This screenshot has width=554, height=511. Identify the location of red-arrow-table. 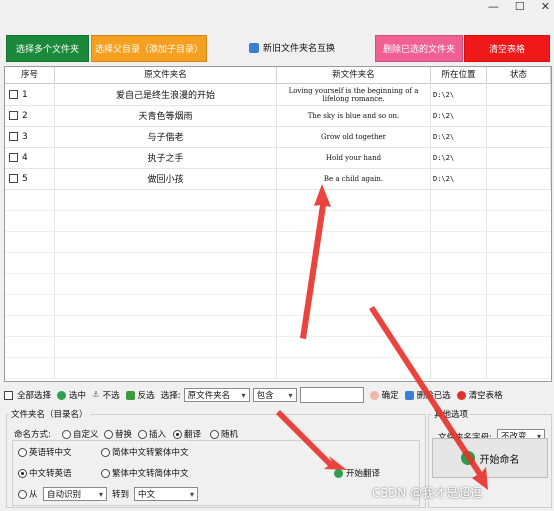
(315, 261).